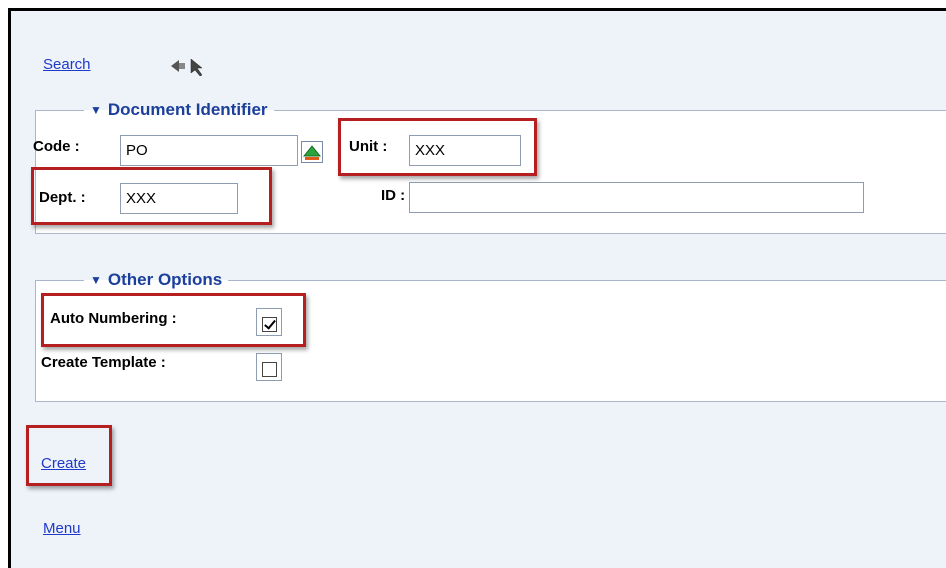  I want to click on navigation-arrows-icon, so click(190, 66).